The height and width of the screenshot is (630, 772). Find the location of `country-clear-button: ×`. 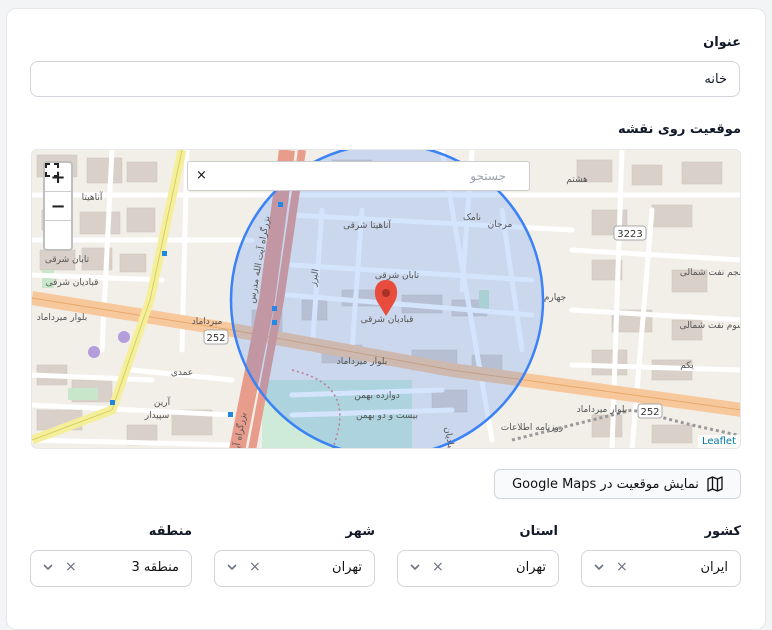

country-clear-button: × is located at coordinates (622, 567).